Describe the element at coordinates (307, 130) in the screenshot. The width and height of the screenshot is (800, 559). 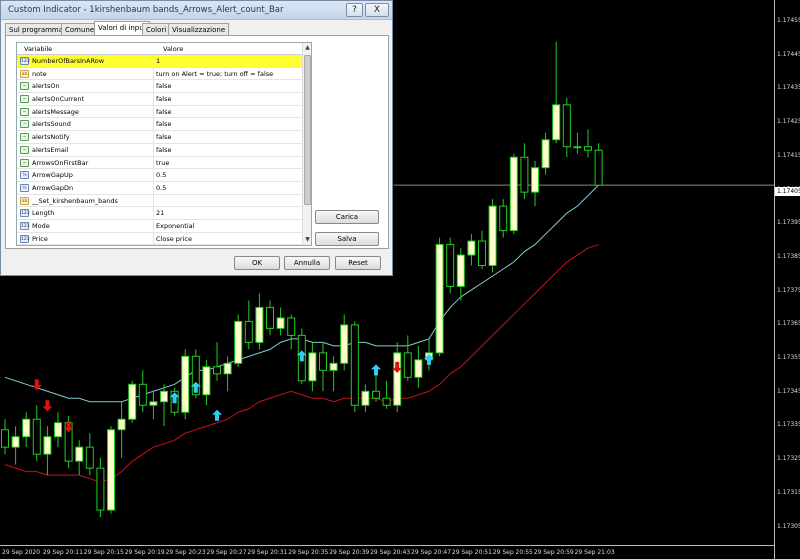
I see `scroll-thumb` at that location.